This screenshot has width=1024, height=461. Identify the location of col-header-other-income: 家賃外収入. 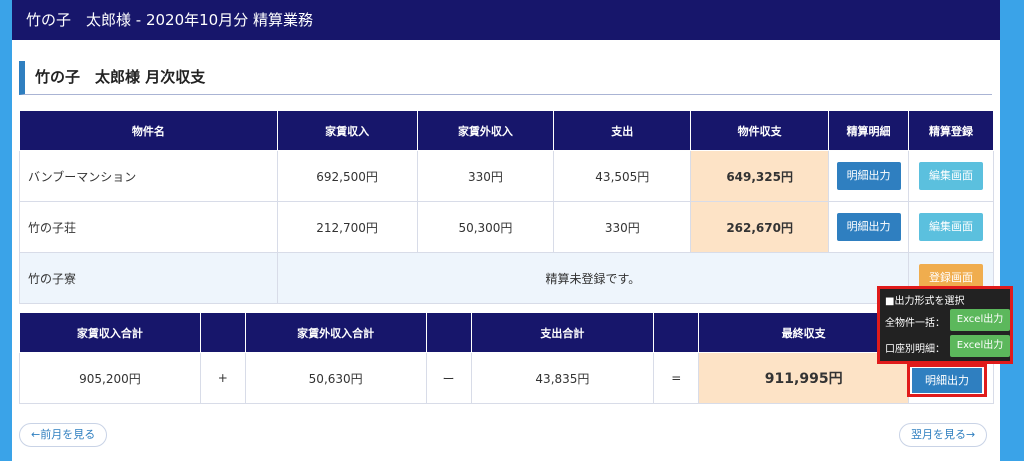
(485, 130).